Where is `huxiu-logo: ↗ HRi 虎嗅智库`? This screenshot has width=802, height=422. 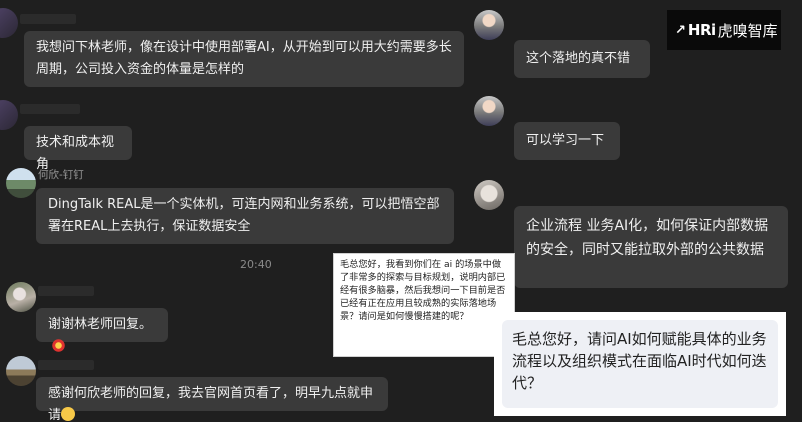
huxiu-logo: ↗ HRi 虎嗅智库 is located at coordinates (724, 30).